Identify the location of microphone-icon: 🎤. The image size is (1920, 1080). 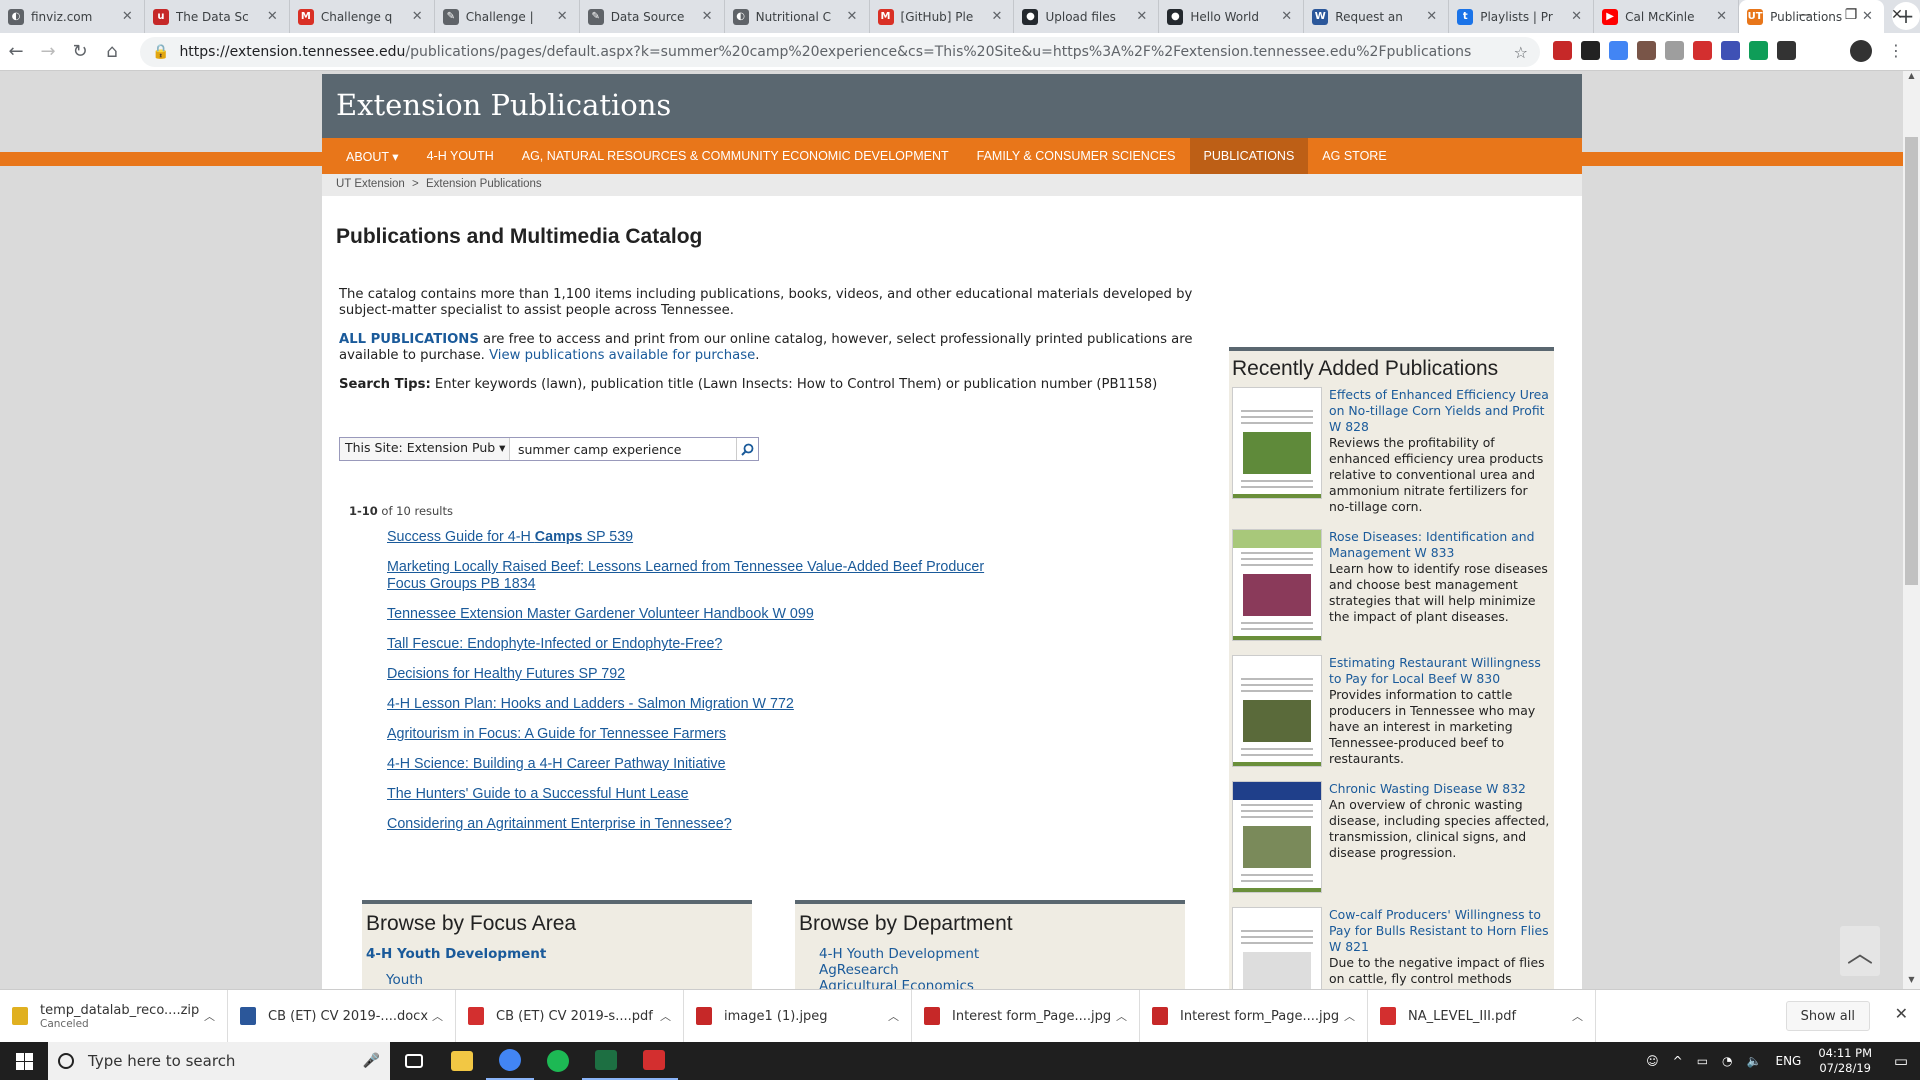
(371, 1061).